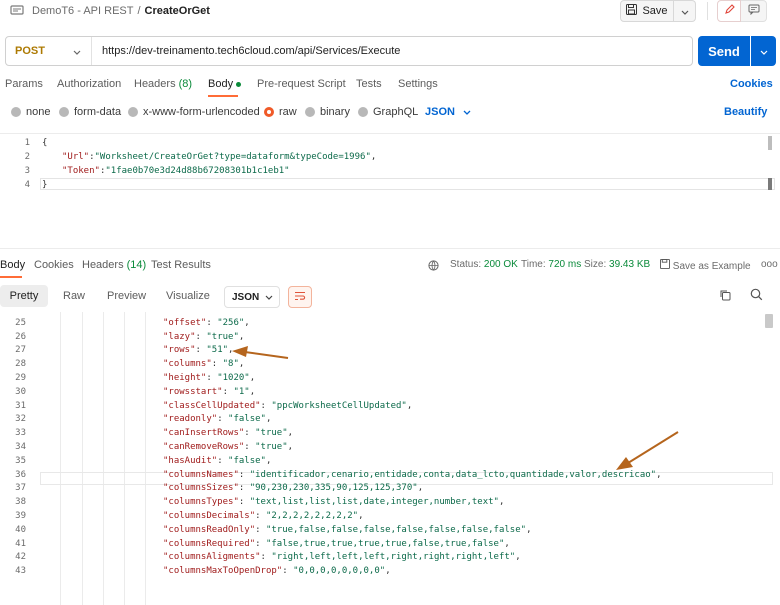 The image size is (780, 605). What do you see at coordinates (20, 447) in the screenshot?
I see `line-number: 34` at bounding box center [20, 447].